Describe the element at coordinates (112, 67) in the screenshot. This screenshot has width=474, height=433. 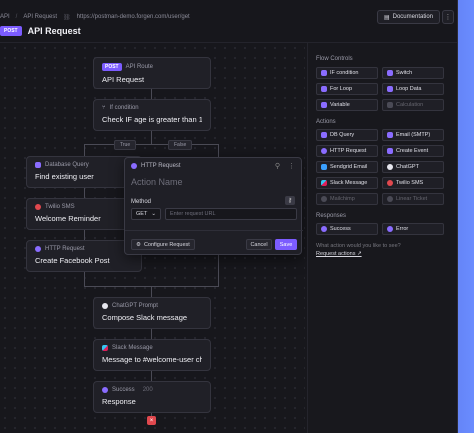
I see `node-method-badge: POST` at that location.